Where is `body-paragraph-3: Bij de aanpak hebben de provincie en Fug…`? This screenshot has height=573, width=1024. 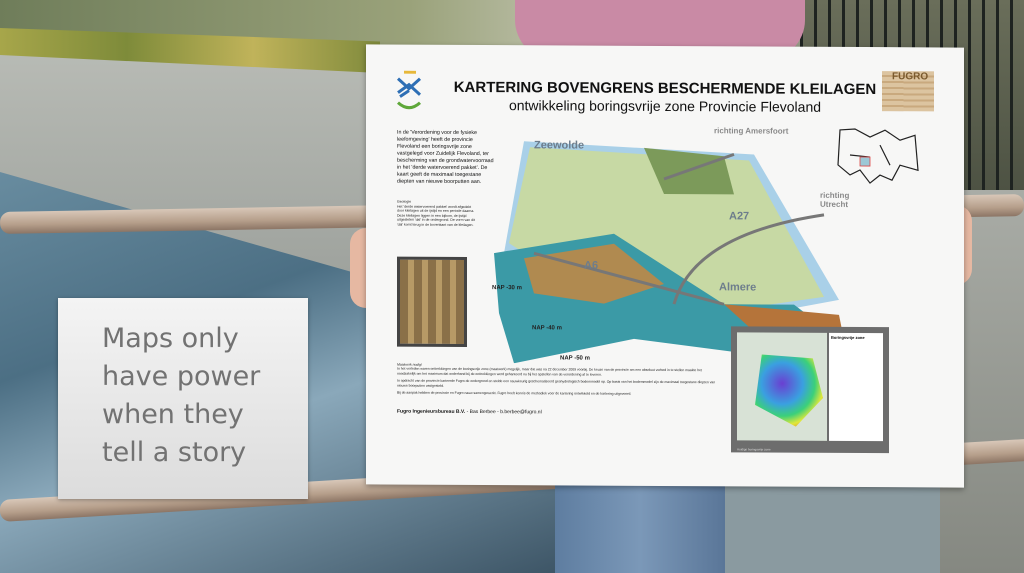
body-paragraph-3: Bij de aanpak hebben de provincie en Fug… is located at coordinates (514, 393).